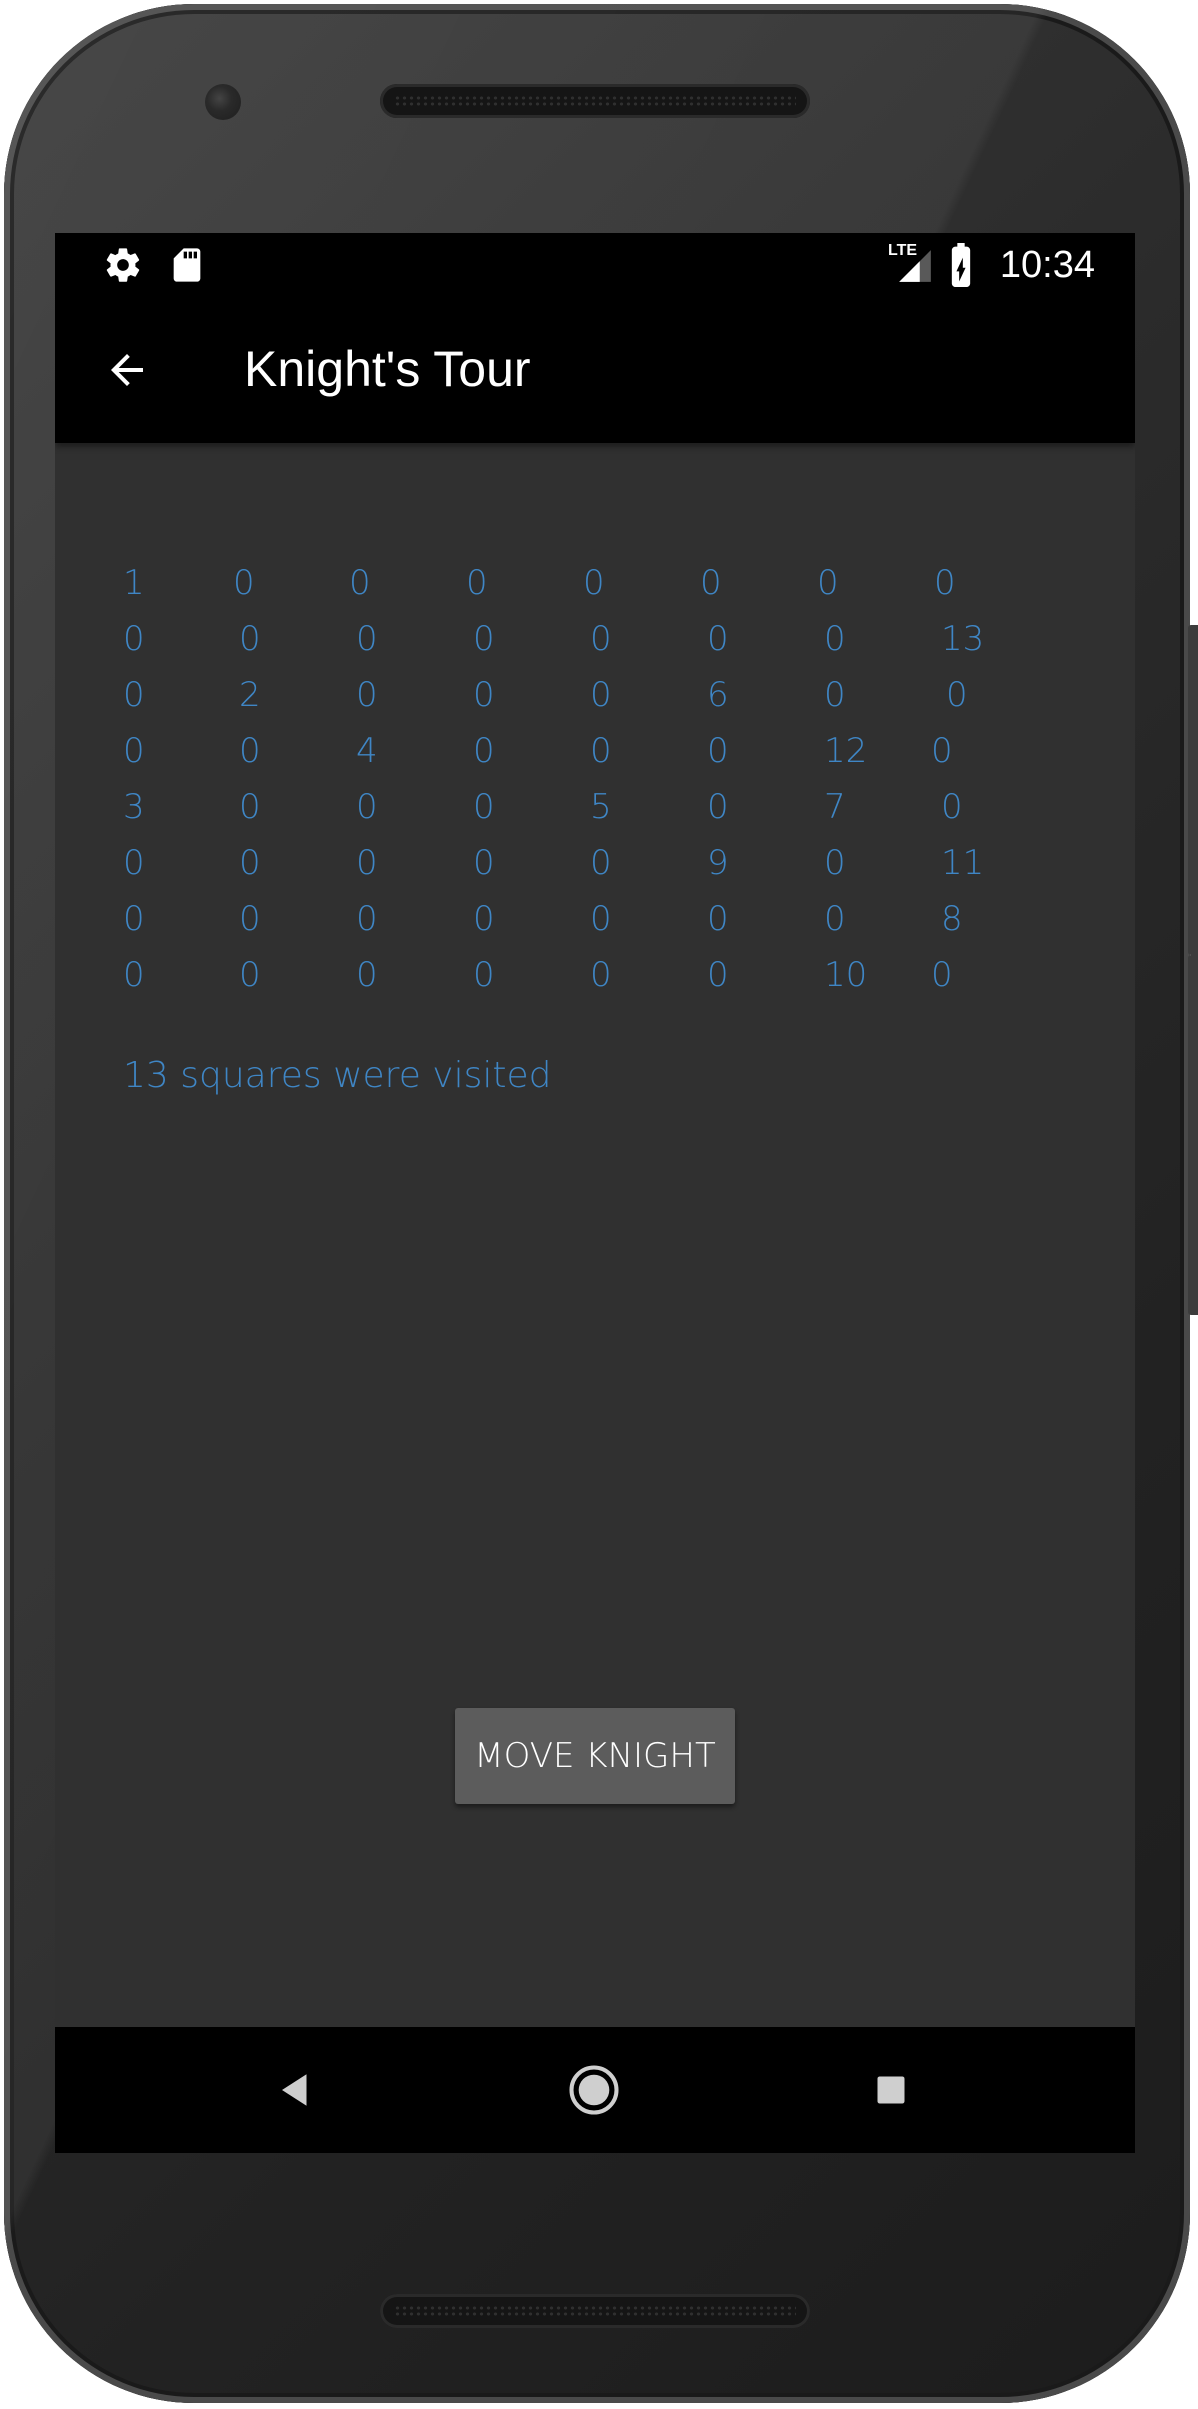  What do you see at coordinates (583, 751) in the screenshot?
I see `board-row: 0 0 4 0 0 0 12 0` at bounding box center [583, 751].